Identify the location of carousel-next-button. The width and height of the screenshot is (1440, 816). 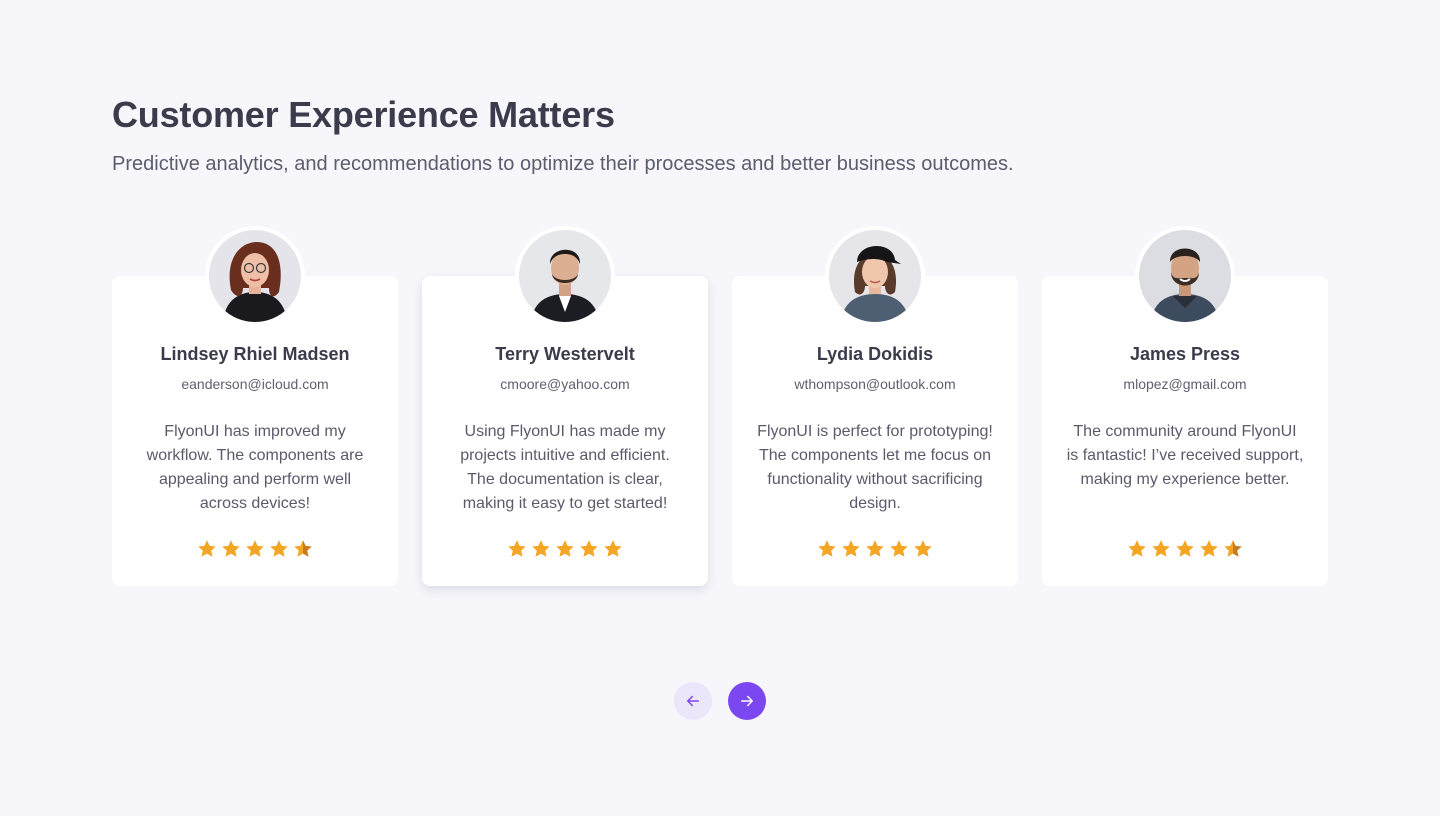
(747, 701).